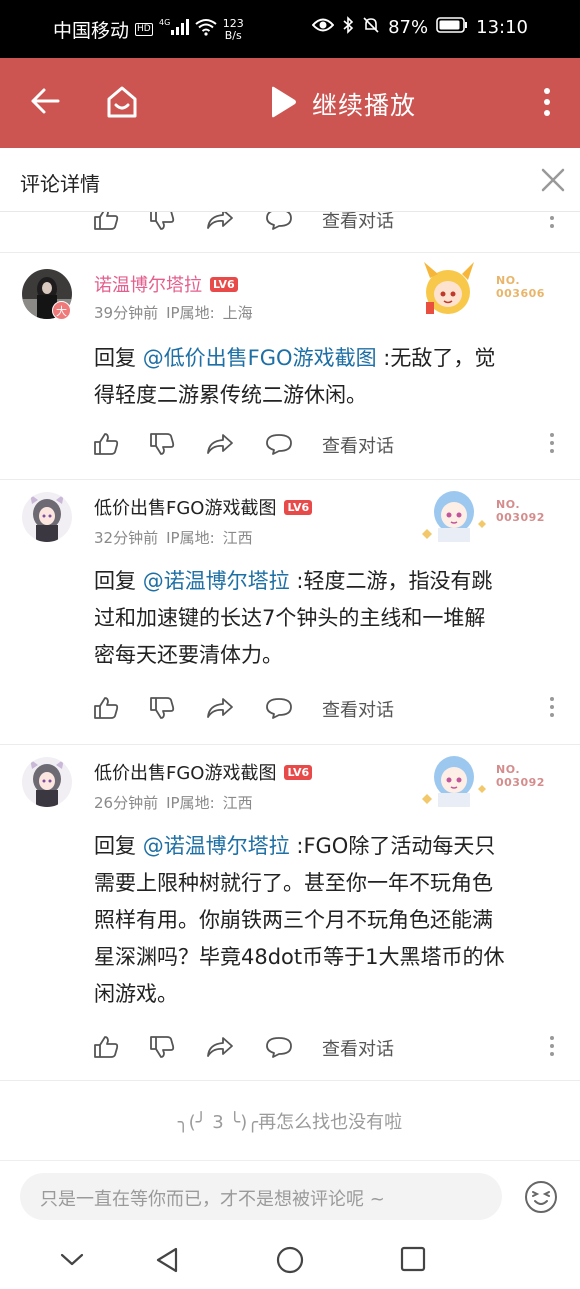 The width and height of the screenshot is (580, 1289). Describe the element at coordinates (233, 29) in the screenshot. I see `network-speed: 123 B/s` at that location.